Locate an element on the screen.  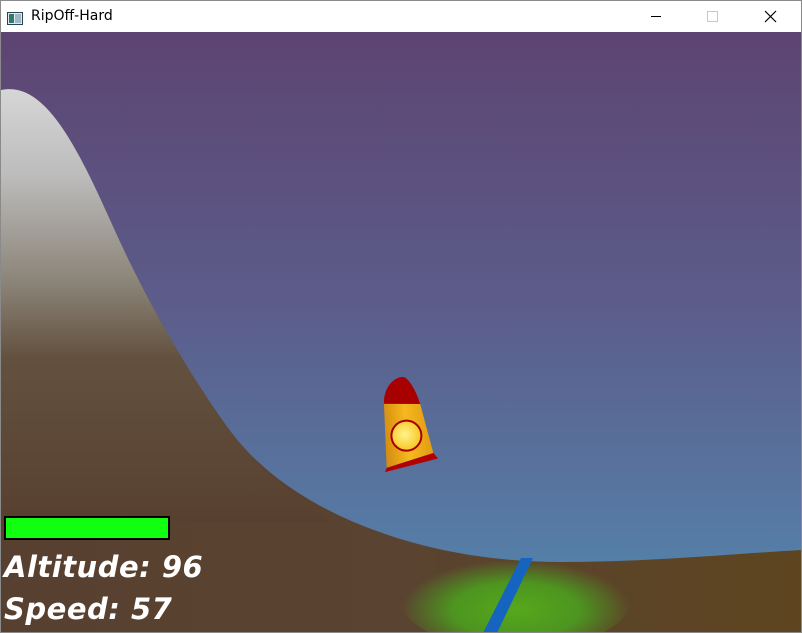
close-button is located at coordinates (770, 16).